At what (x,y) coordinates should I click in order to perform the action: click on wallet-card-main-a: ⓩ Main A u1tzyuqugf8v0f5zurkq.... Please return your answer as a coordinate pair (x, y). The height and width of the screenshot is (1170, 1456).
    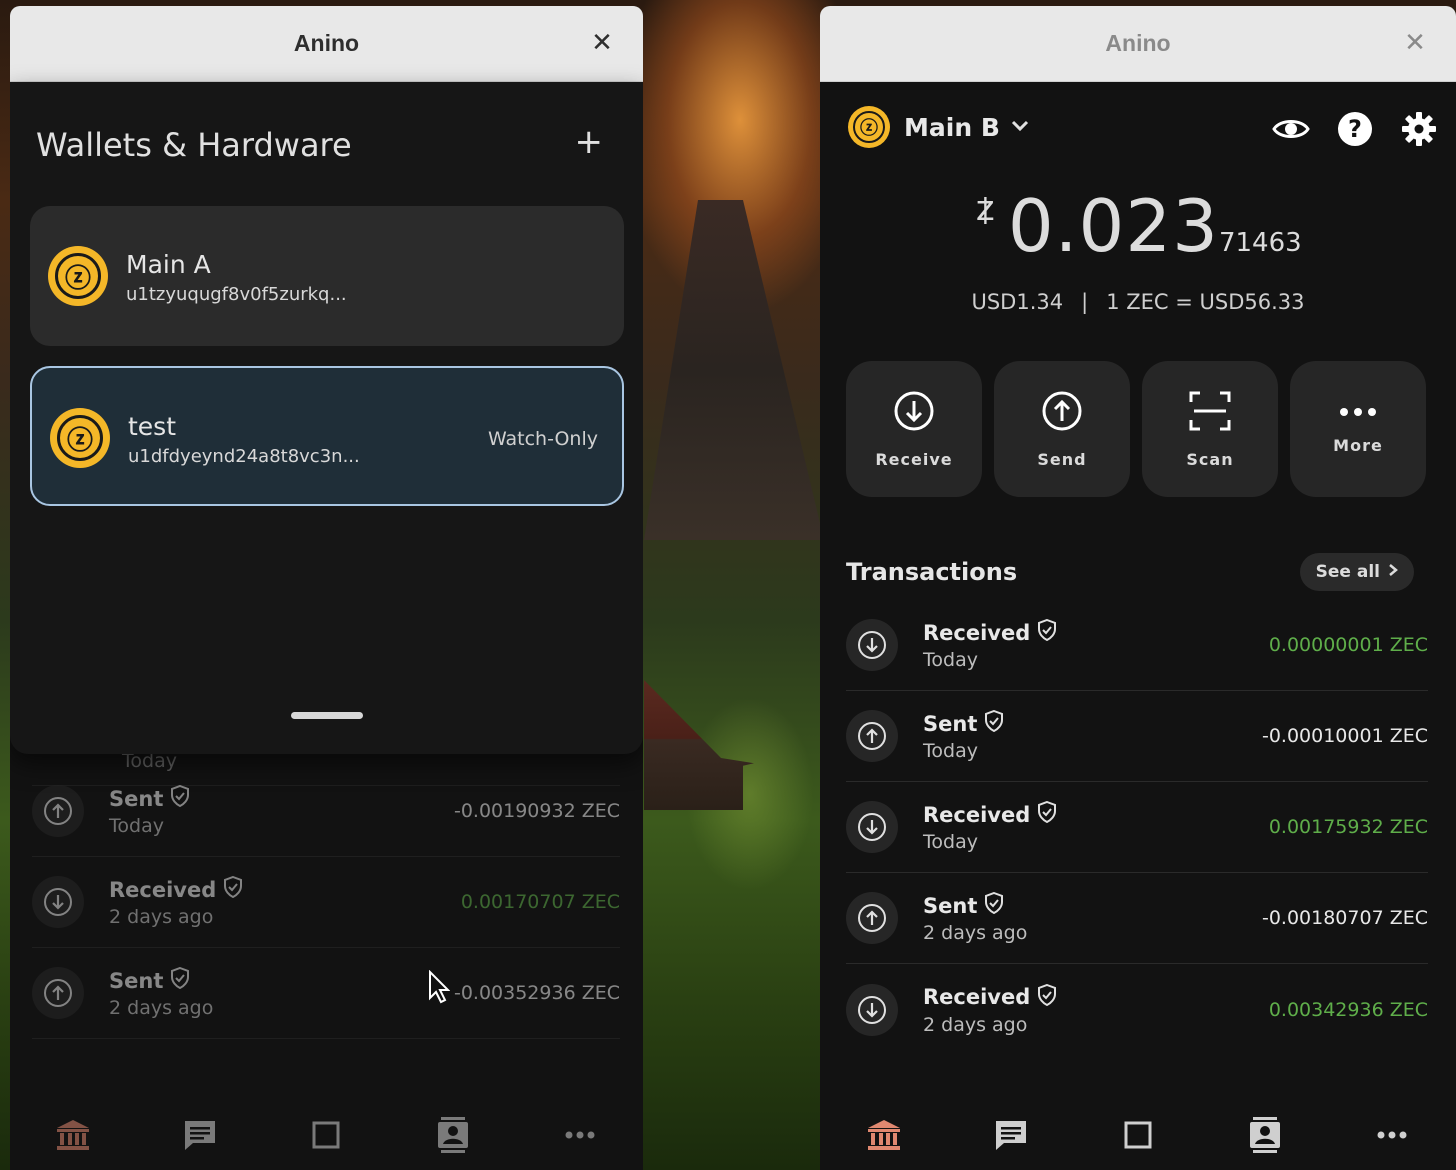
    Looking at the image, I should click on (327, 276).